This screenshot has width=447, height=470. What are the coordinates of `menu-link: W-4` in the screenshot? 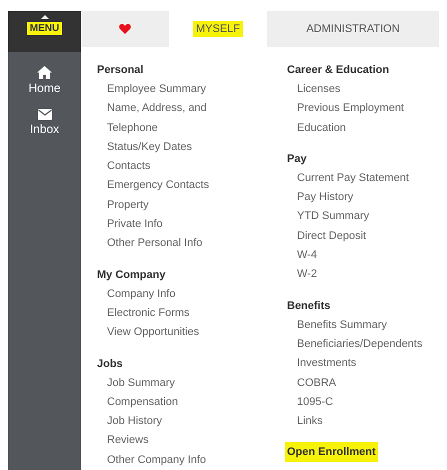 It's located at (307, 256).